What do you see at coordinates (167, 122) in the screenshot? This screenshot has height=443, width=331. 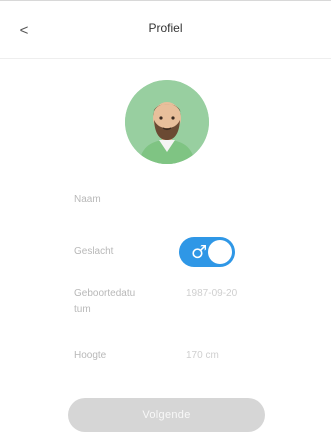 I see `bearded-man-avatar-icon` at bounding box center [167, 122].